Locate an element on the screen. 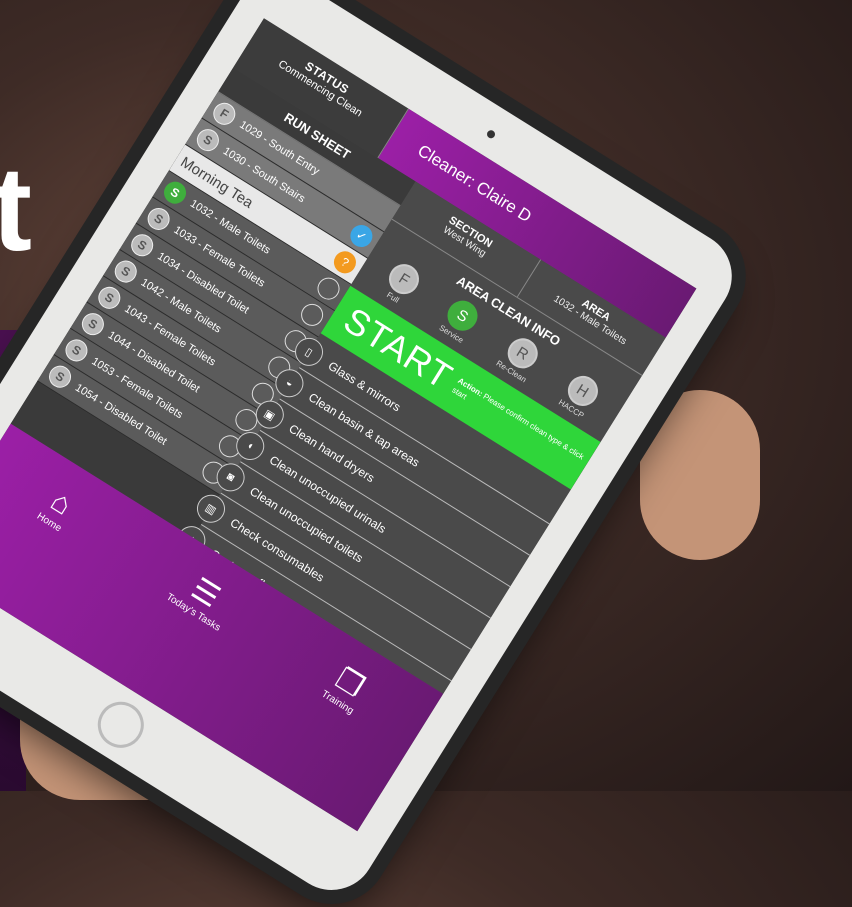 The width and height of the screenshot is (852, 907). background-letter: t is located at coordinates (16, 209).